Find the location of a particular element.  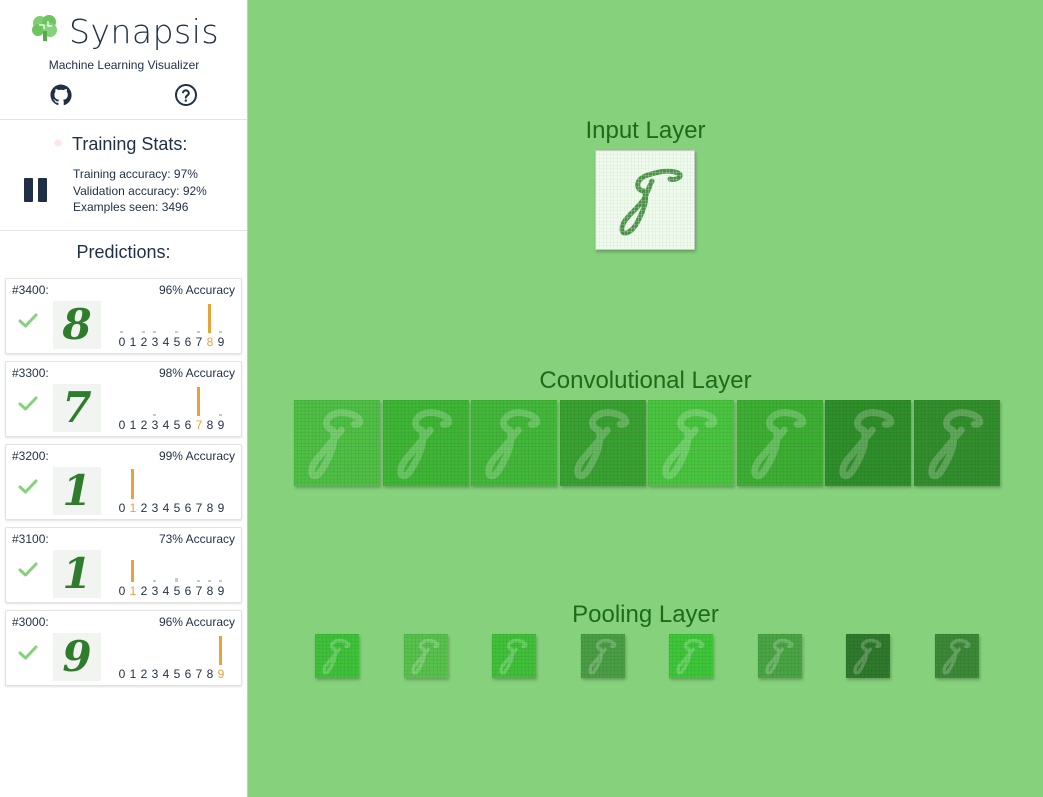

prediction-card: #3200: 99% Accuracy 1 0 1 2 3 4 5 6 7 8 9 is located at coordinates (123, 482).